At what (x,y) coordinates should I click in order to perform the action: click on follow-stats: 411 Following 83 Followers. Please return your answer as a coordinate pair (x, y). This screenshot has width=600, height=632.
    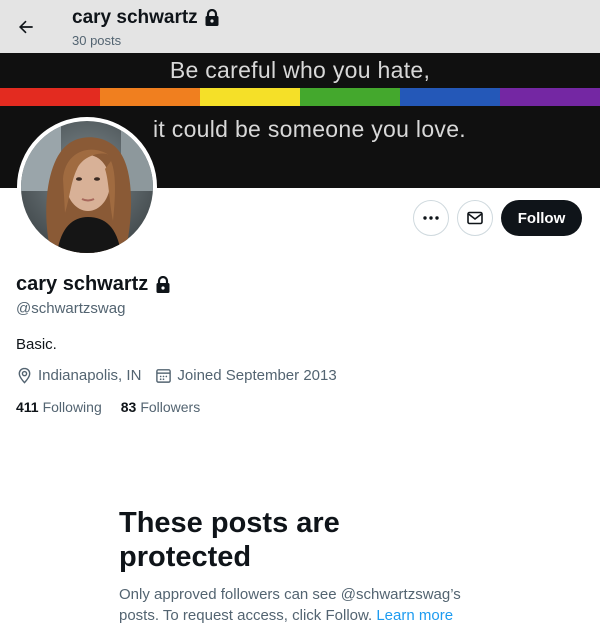
    Looking at the image, I should click on (117, 407).